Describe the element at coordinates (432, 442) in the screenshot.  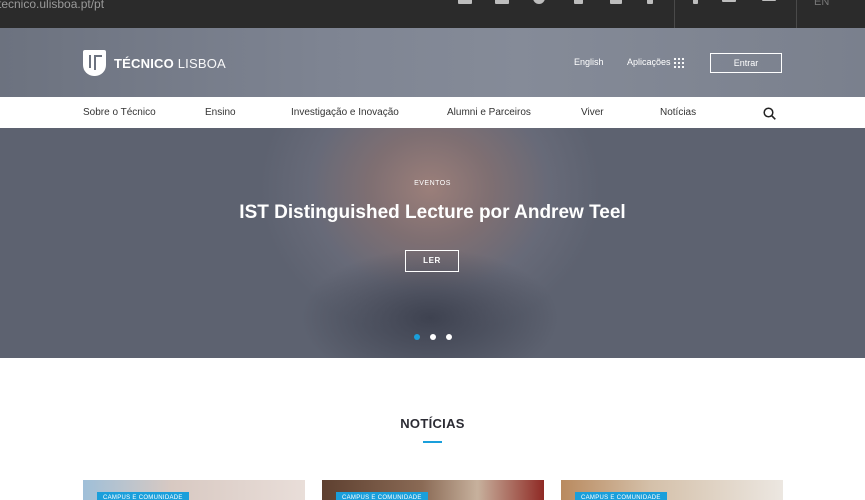
I see `title-underline` at that location.